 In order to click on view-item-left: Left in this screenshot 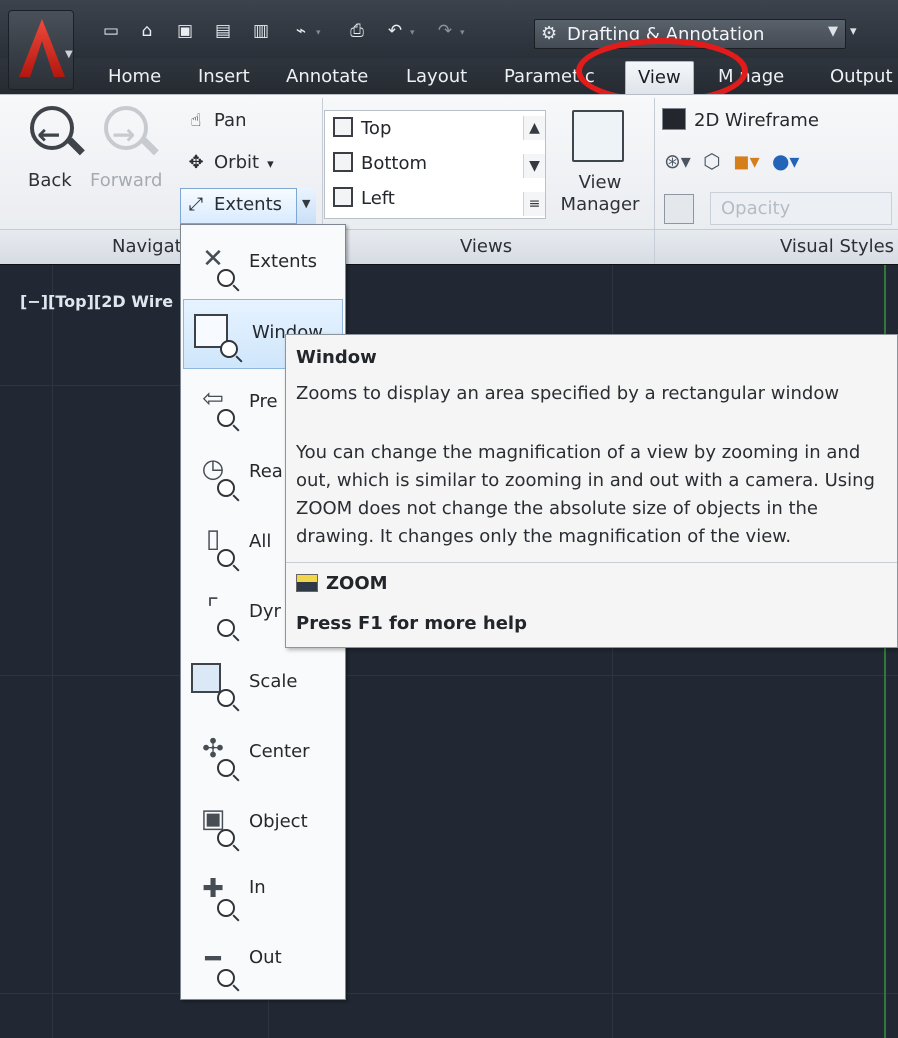, I will do `click(364, 198)`.